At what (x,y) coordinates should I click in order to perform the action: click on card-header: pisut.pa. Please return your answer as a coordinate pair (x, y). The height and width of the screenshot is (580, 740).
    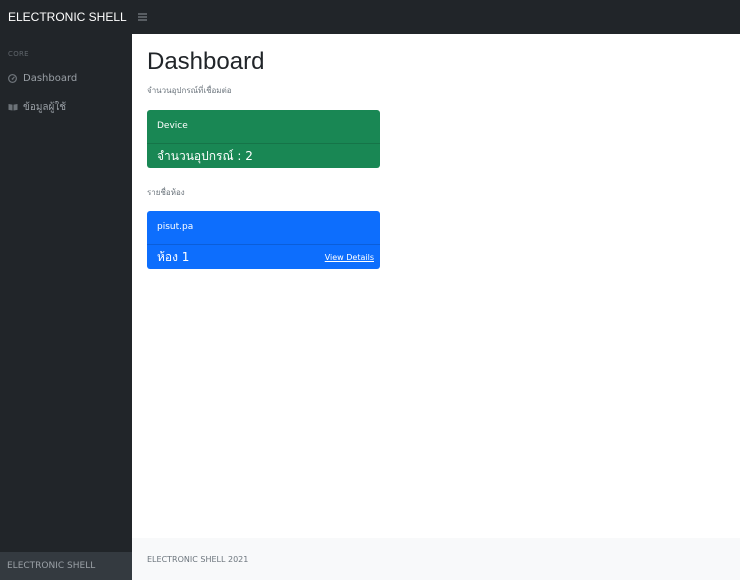
    Looking at the image, I should click on (175, 227).